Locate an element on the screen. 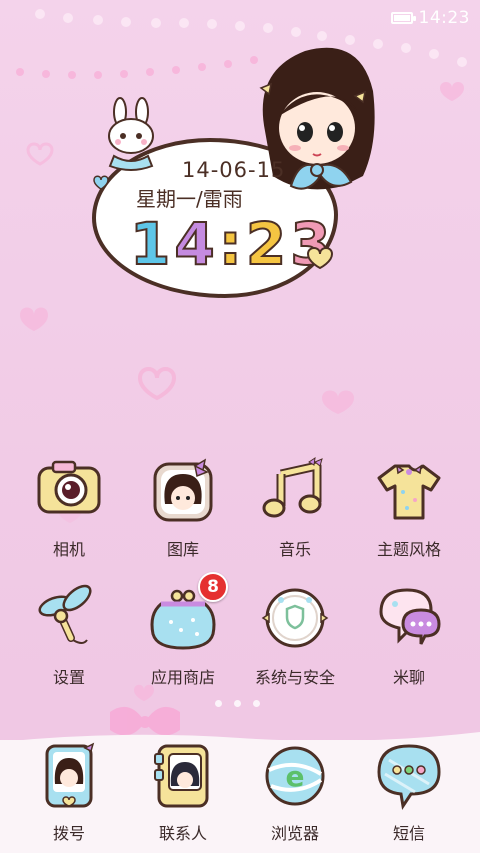 This screenshot has height=853, width=480. svg-text: e is located at coordinates (295, 776).